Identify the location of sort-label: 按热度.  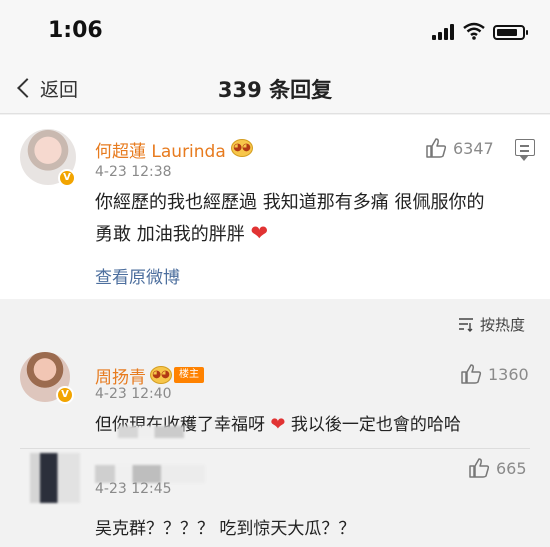
(503, 325).